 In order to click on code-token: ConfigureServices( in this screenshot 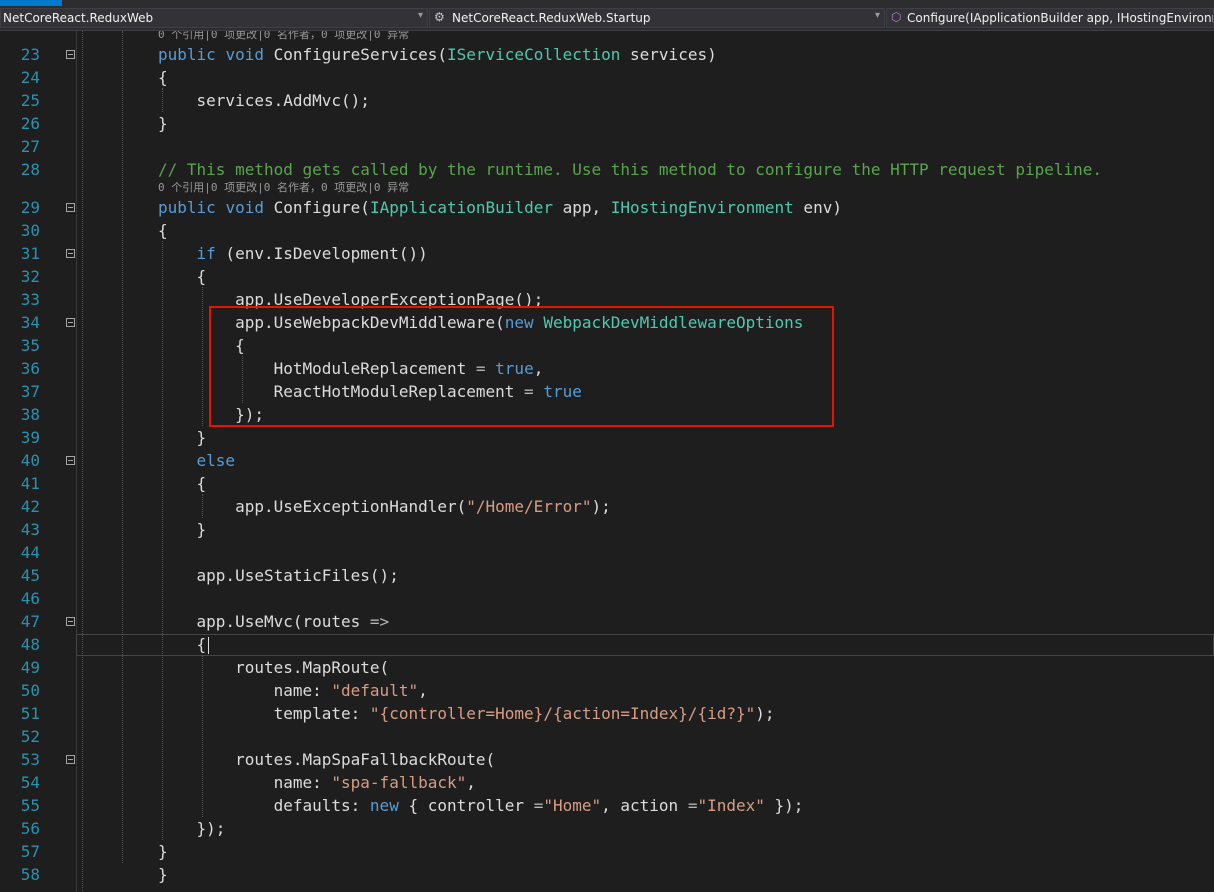, I will do `click(360, 54)`.